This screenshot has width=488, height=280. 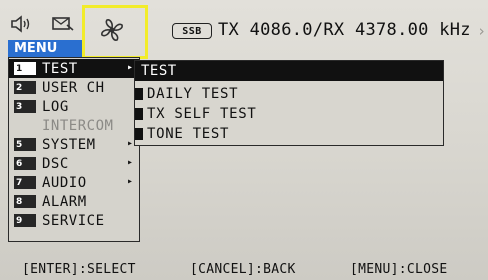 I want to click on fan-icon, so click(x=112, y=30).